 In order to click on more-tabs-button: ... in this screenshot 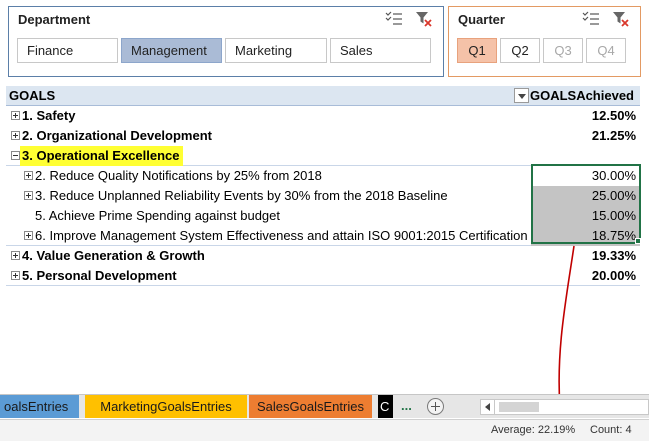, I will do `click(406, 406)`.